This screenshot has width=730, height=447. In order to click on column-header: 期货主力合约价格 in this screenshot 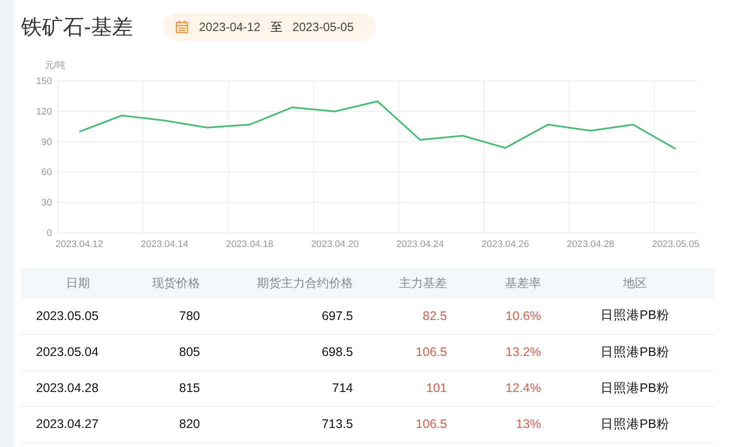, I will do `click(291, 283)`.